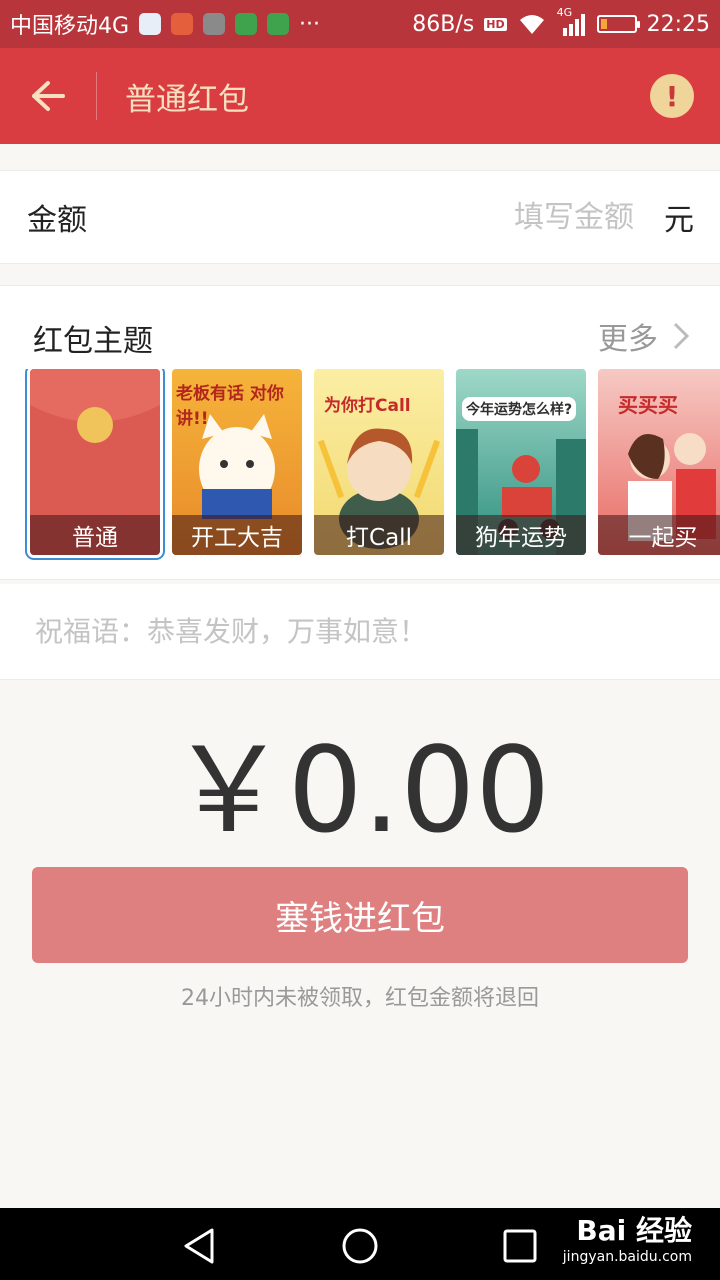  I want to click on status-bar: 中国移动4G ··· 86B/s HD 4G 22:25, so click(360, 24).